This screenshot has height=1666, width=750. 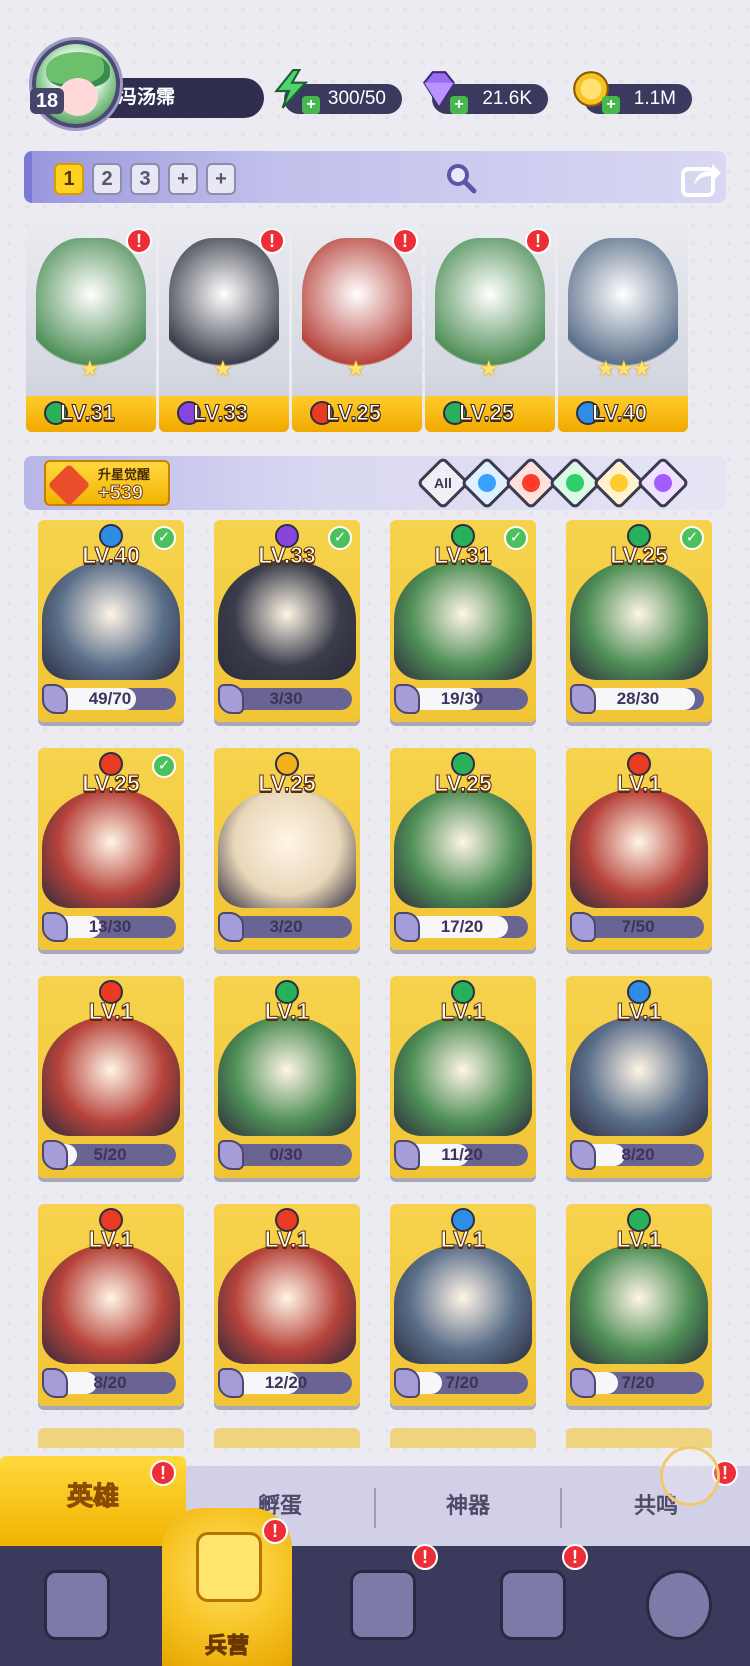 I want to click on share-icon, so click(x=701, y=178).